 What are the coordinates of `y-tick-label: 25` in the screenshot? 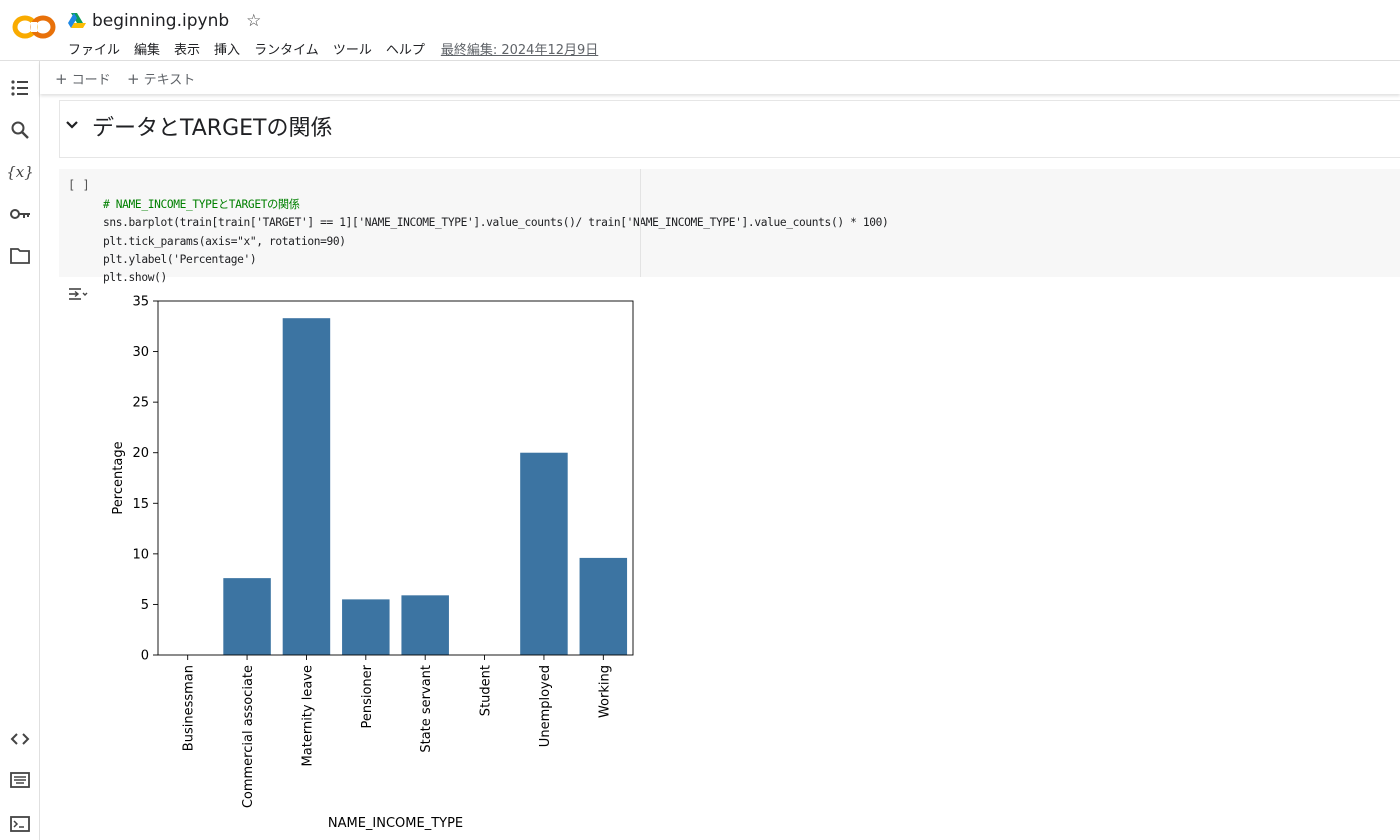 It's located at (140, 403).